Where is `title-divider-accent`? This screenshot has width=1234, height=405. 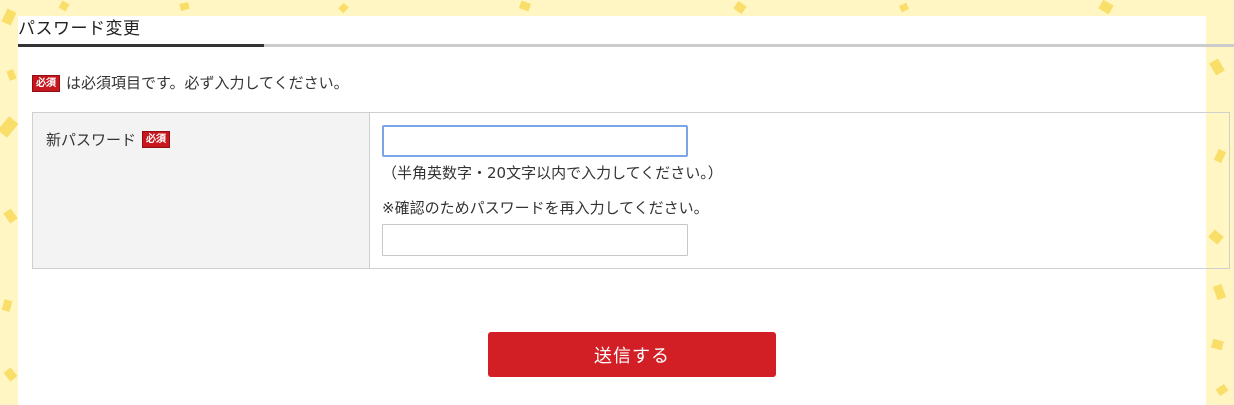 title-divider-accent is located at coordinates (141, 45).